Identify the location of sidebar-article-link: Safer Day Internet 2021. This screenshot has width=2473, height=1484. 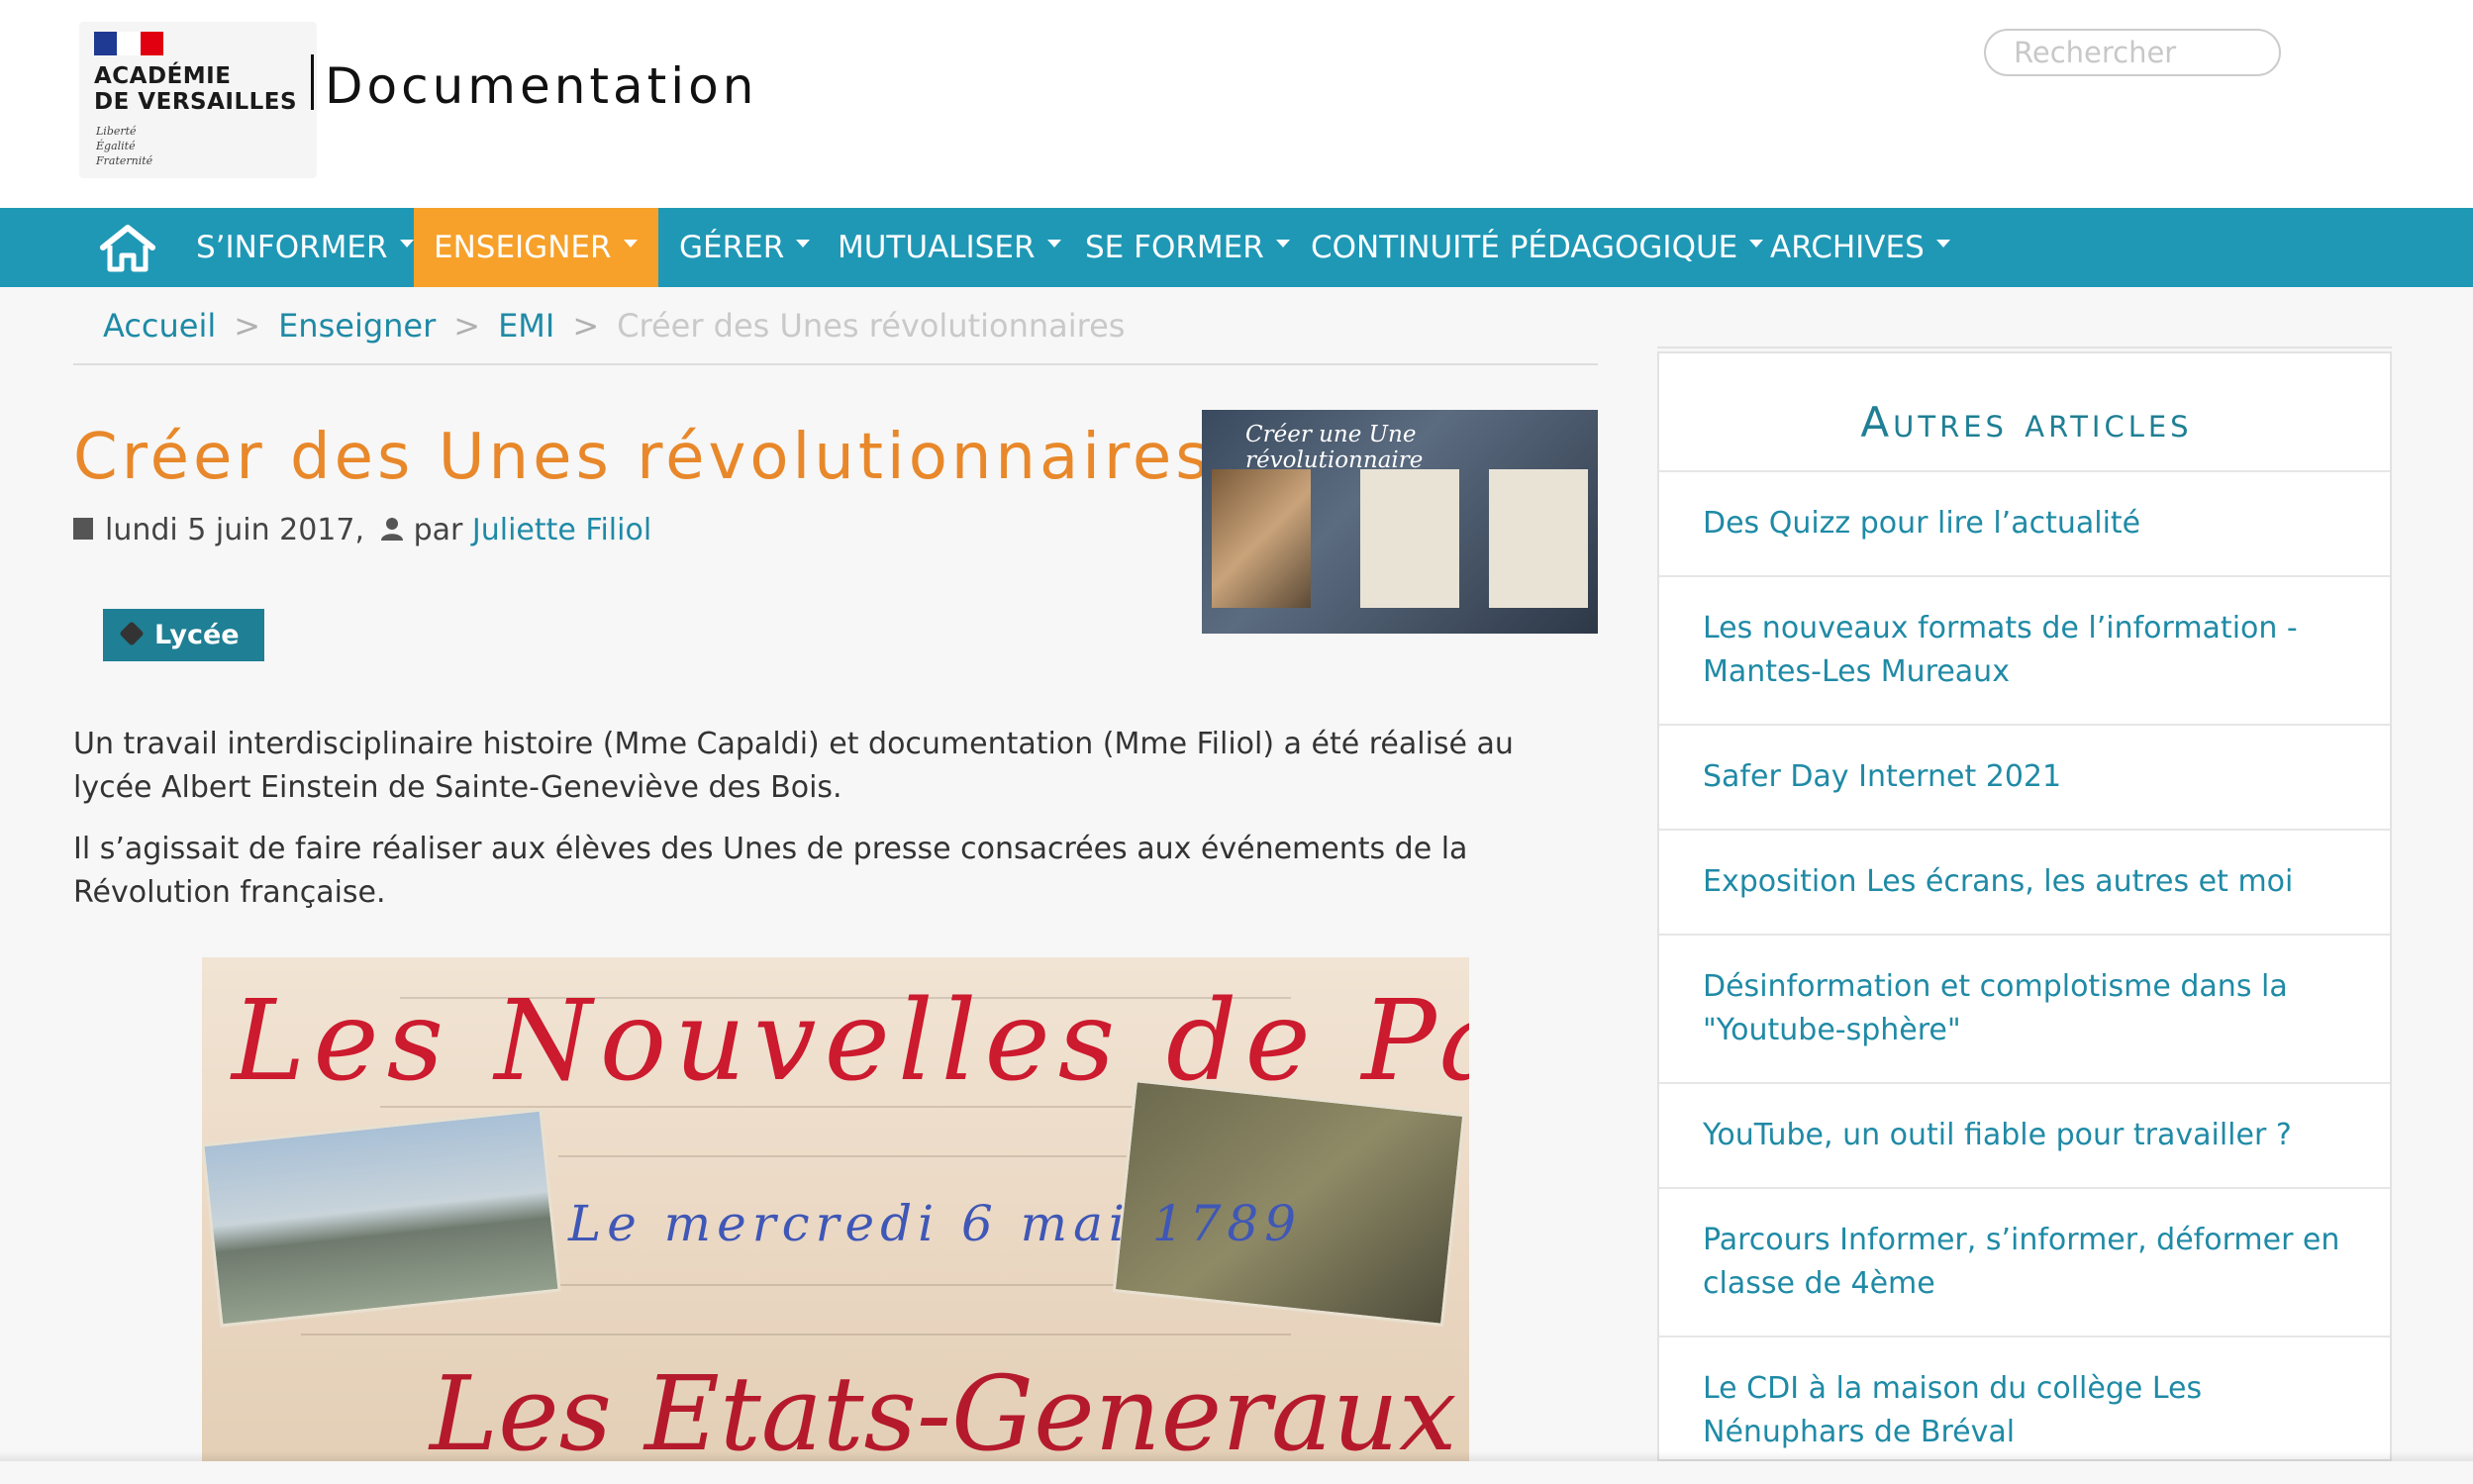
(2025, 776).